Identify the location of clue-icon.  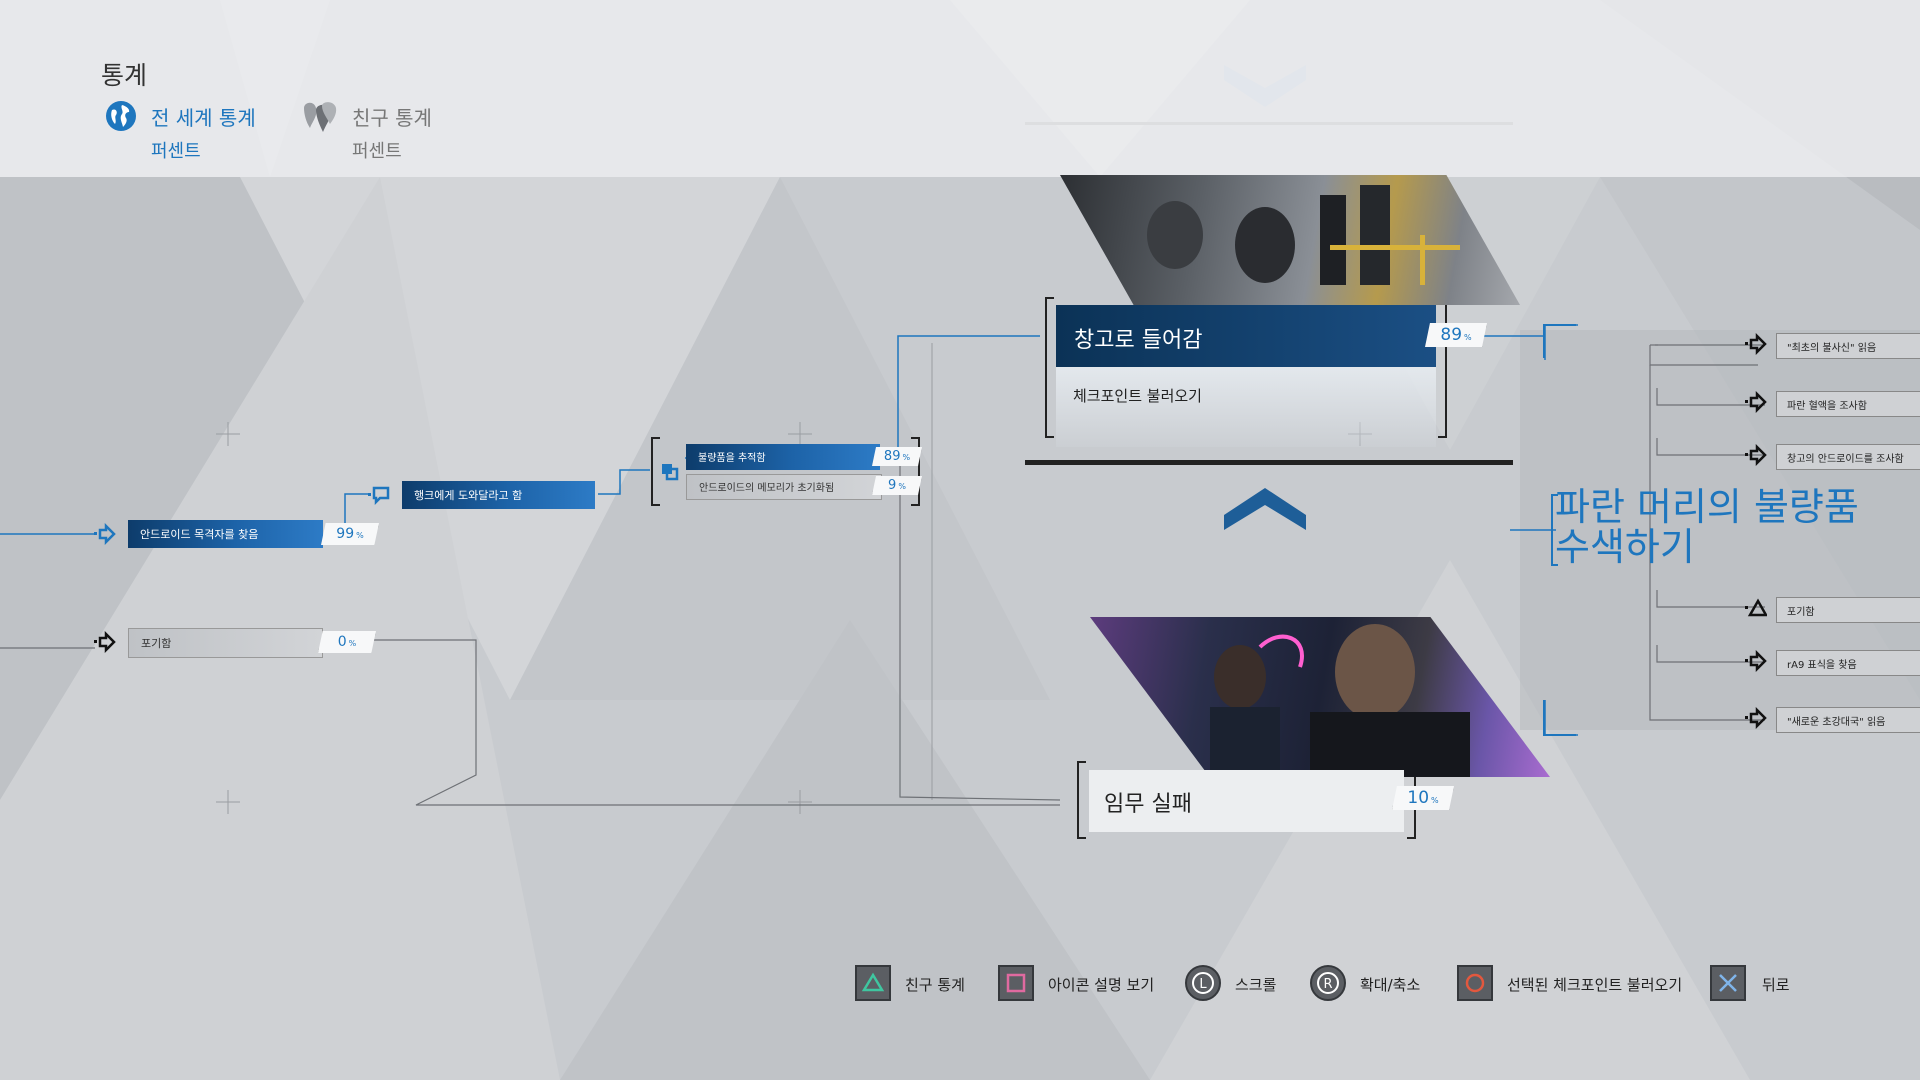
(670, 472).